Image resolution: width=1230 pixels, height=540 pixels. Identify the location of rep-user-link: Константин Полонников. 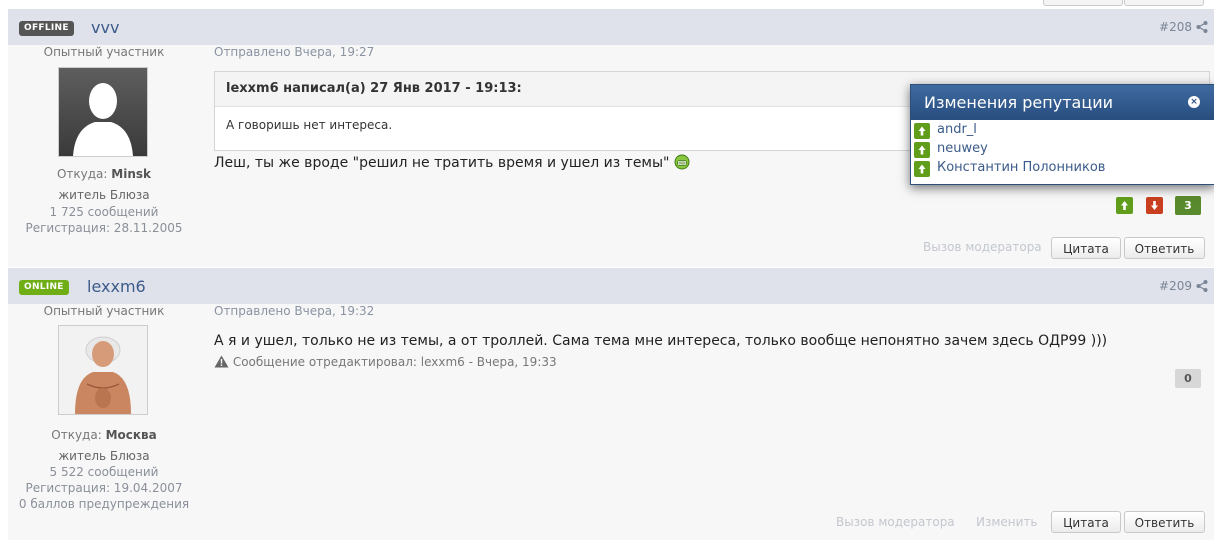
(1021, 167).